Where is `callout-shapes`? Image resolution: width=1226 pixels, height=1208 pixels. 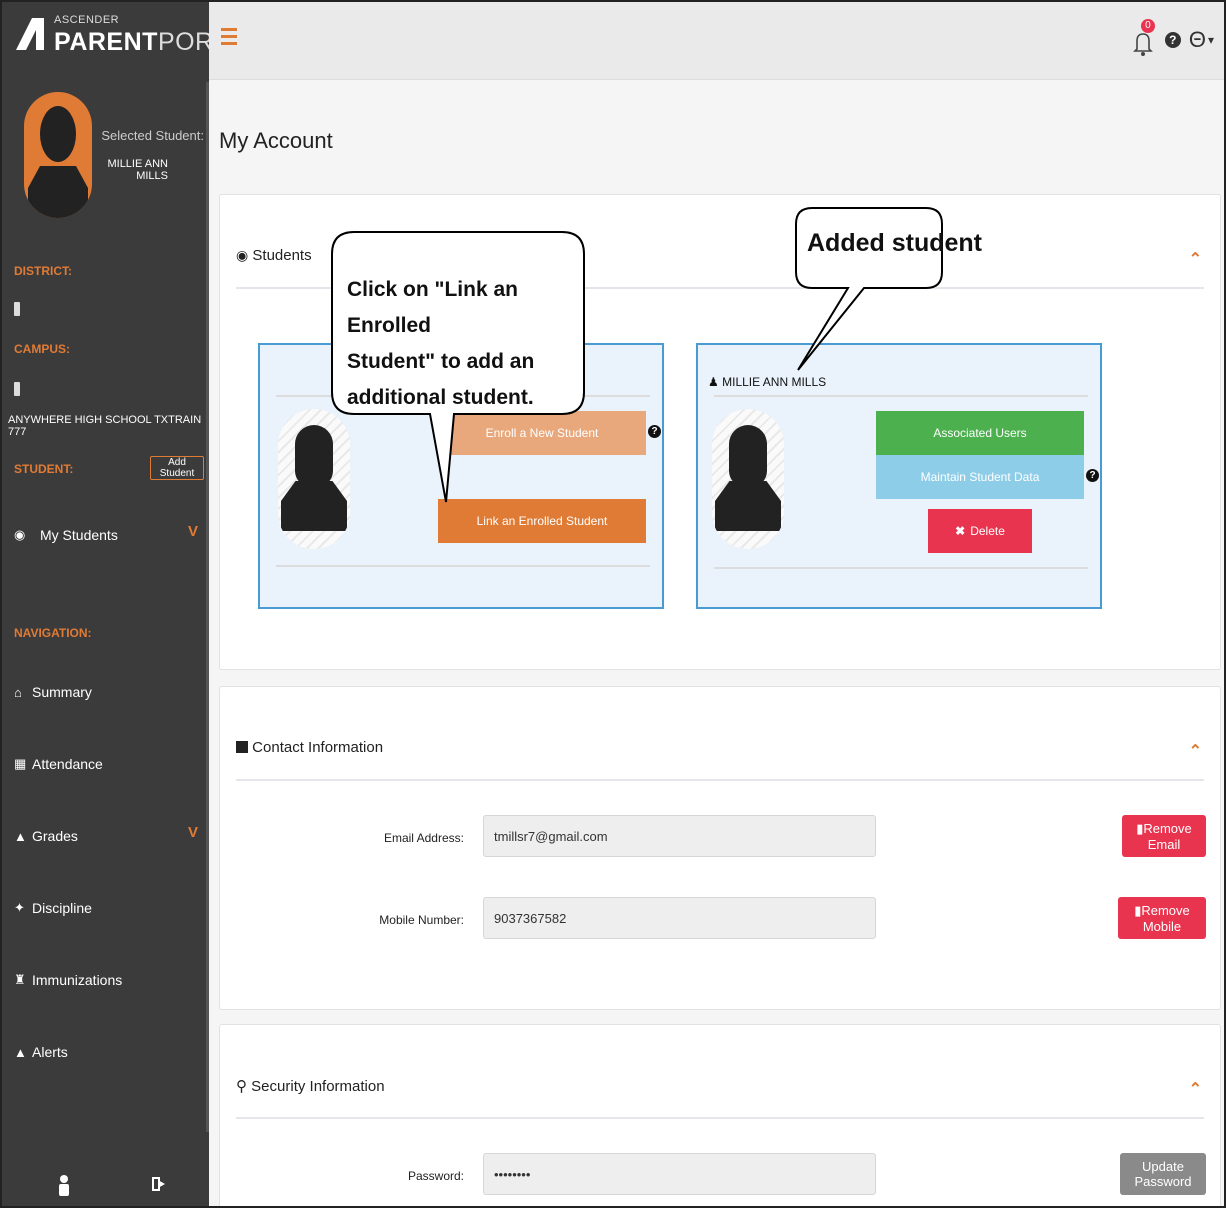
callout-shapes is located at coordinates (637, 355).